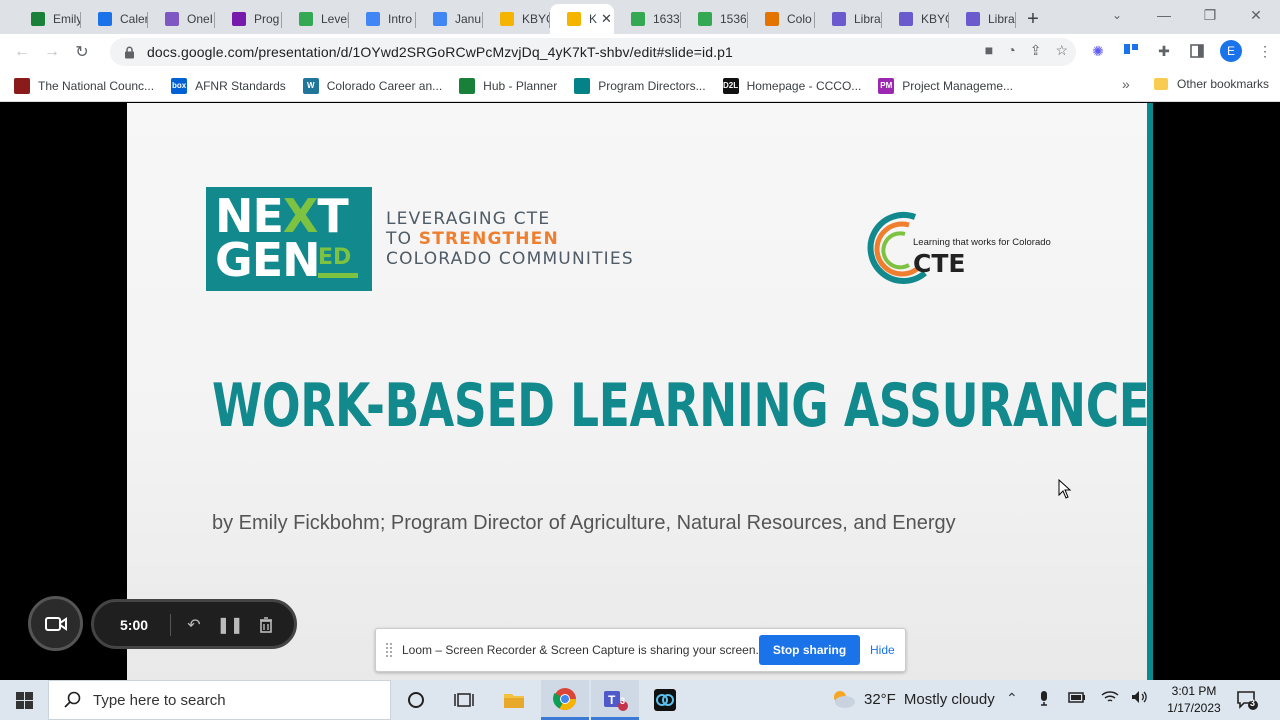 The image size is (1280, 720). I want to click on planner-icon, so click(38, 19).